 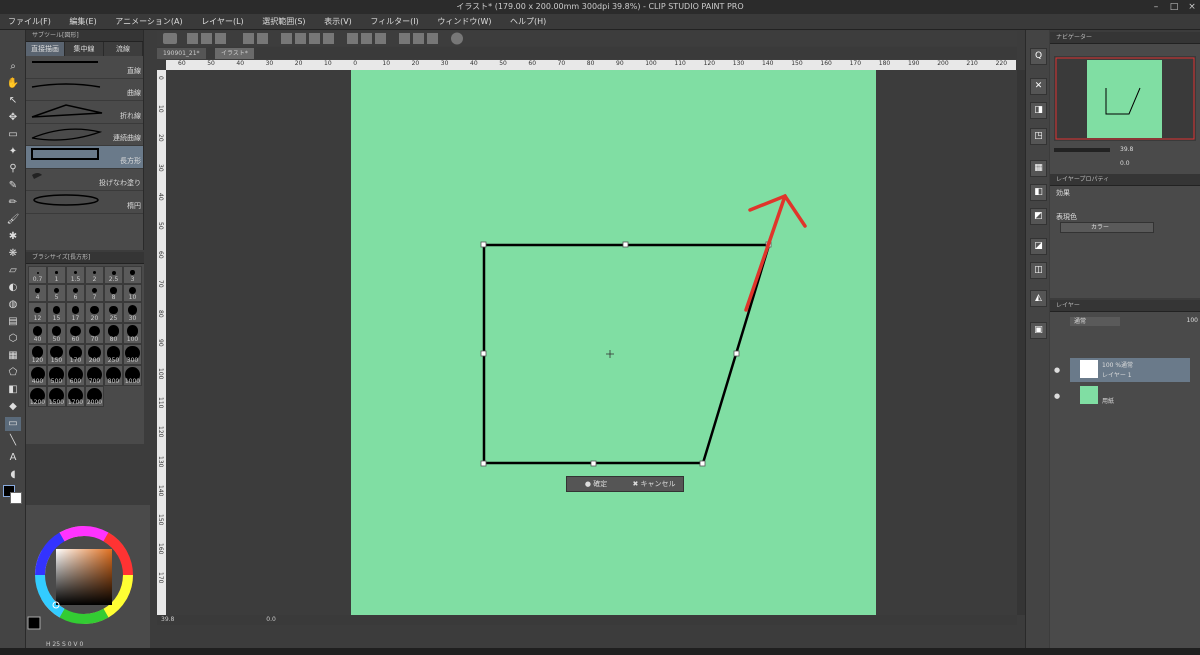 What do you see at coordinates (75, 275) in the screenshot?
I see `brush-size-cell: 1.5` at bounding box center [75, 275].